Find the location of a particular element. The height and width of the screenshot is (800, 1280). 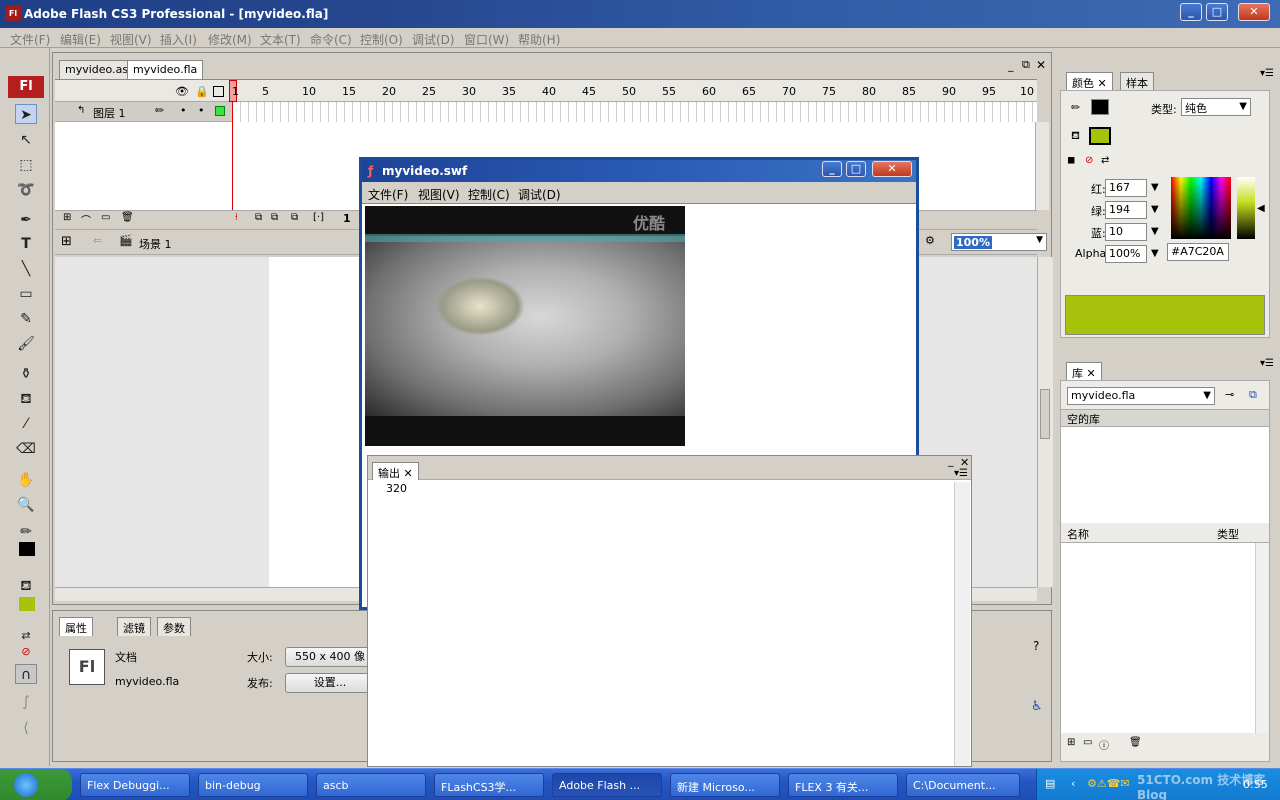

back-arrow-icon: ⇐ is located at coordinates (97, 240).